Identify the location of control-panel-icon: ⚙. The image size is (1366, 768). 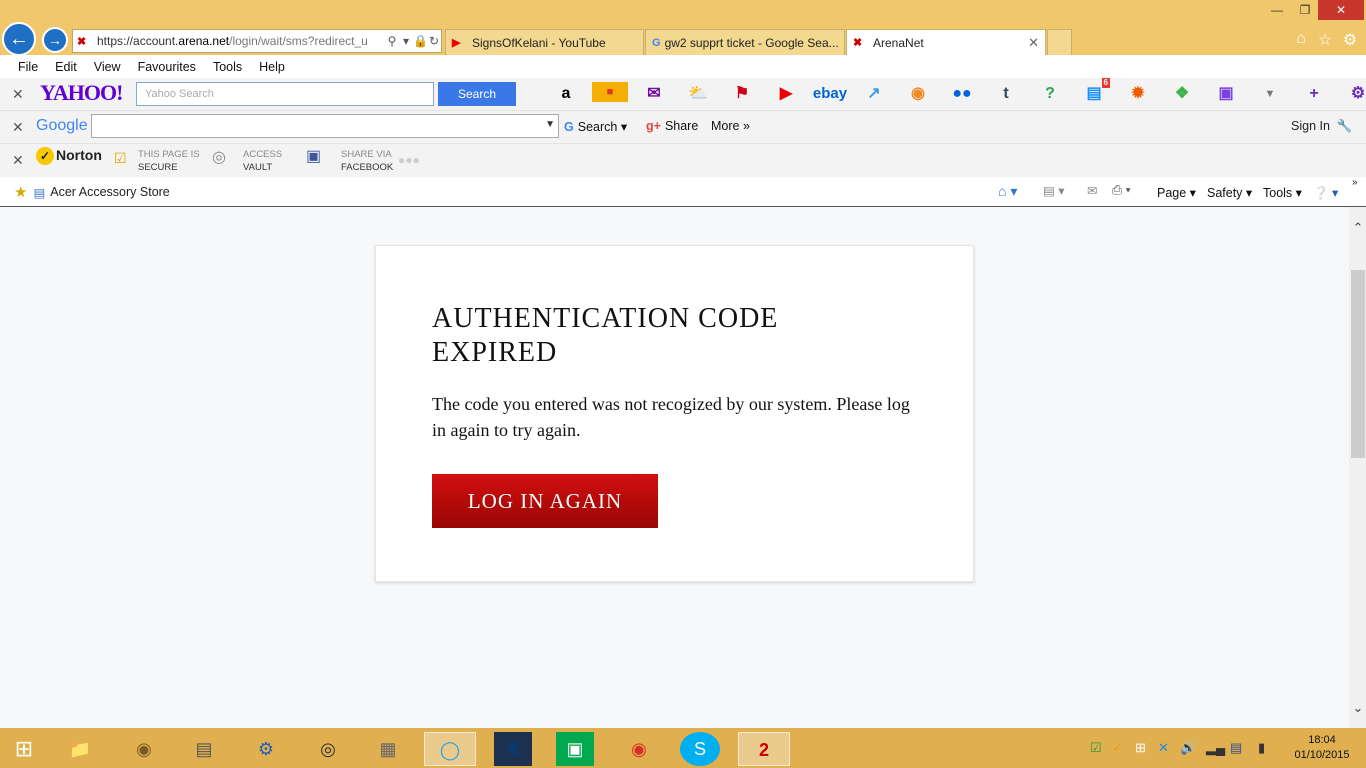
(266, 749).